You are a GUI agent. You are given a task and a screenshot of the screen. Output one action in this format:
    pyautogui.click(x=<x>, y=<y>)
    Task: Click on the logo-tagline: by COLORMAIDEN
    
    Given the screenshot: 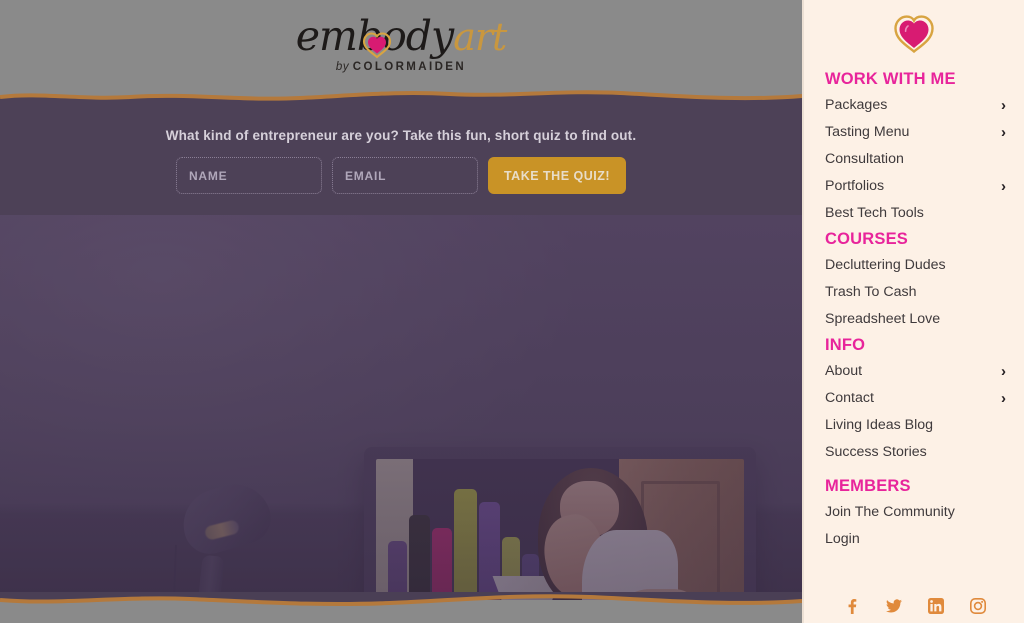 What is the action you would take?
    pyautogui.click(x=401, y=67)
    